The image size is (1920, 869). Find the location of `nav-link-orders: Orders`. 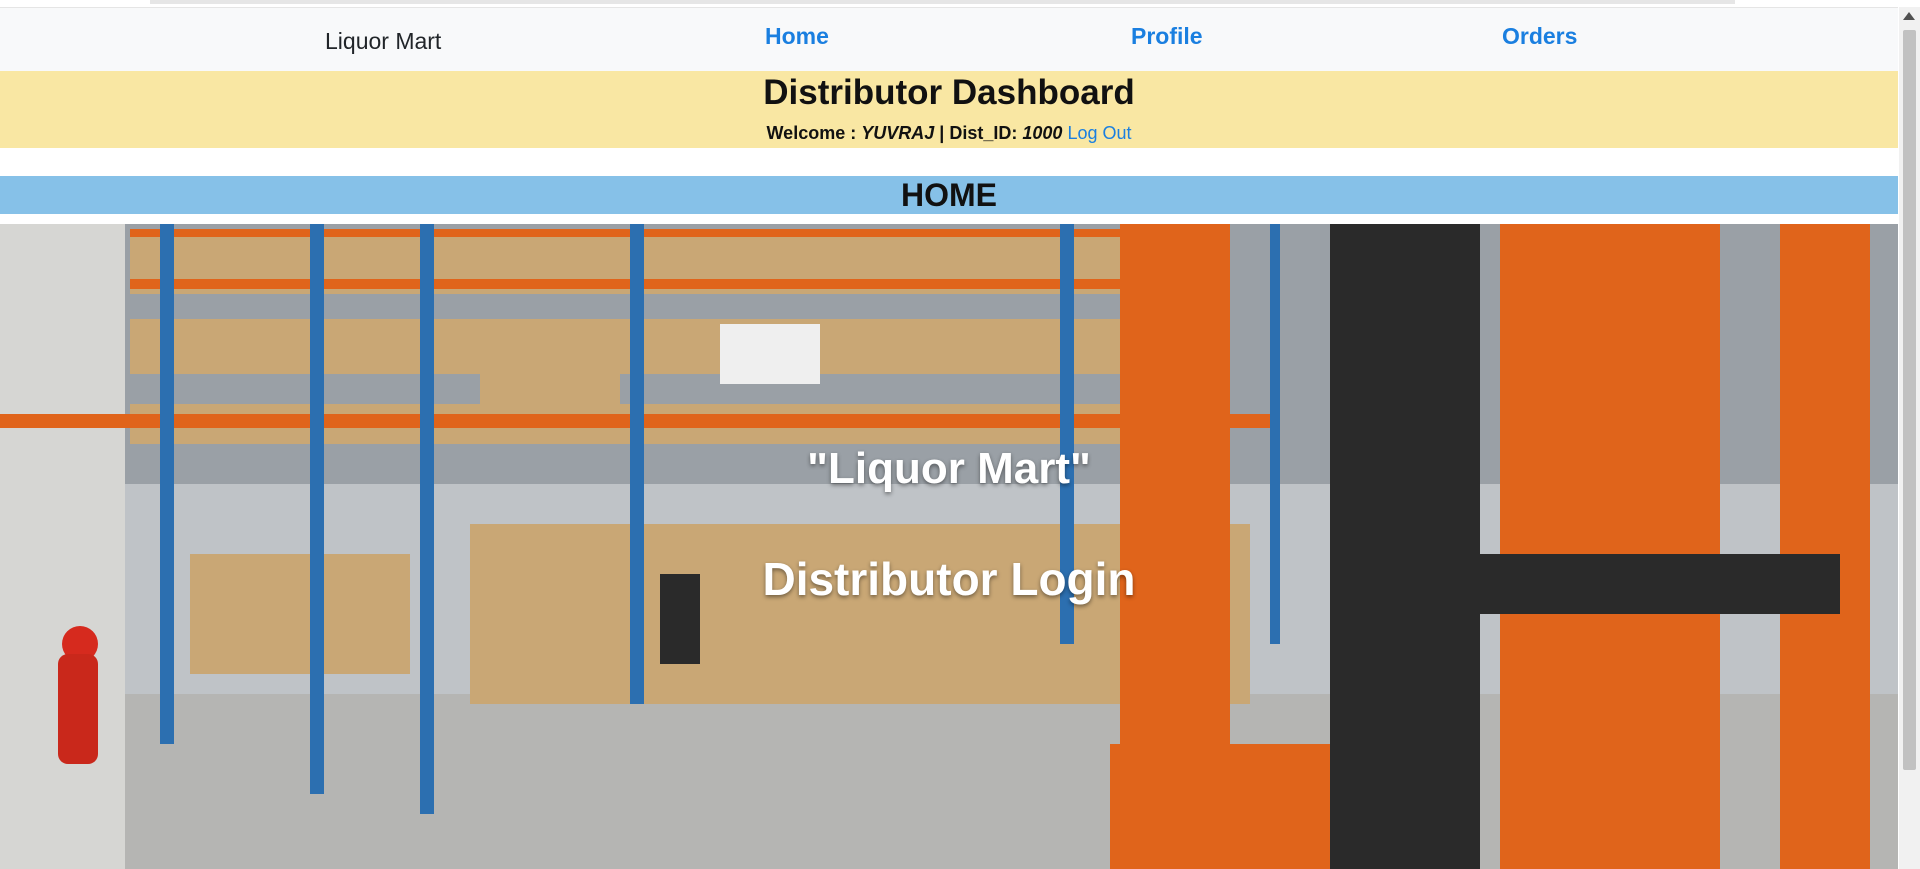

nav-link-orders: Orders is located at coordinates (1539, 36).